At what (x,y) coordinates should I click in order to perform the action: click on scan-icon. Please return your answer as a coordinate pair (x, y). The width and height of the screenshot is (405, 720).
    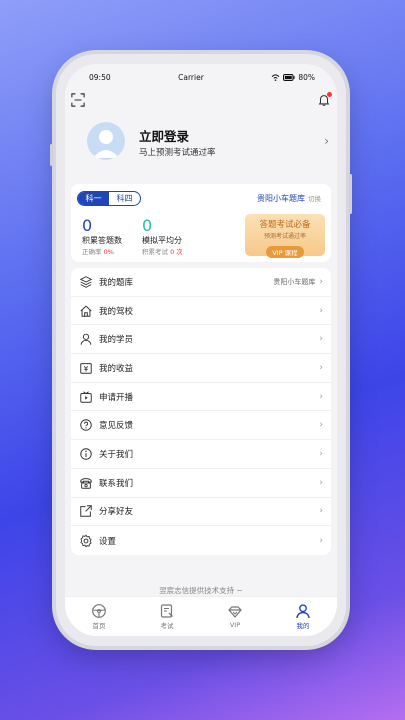
    Looking at the image, I should click on (78, 100).